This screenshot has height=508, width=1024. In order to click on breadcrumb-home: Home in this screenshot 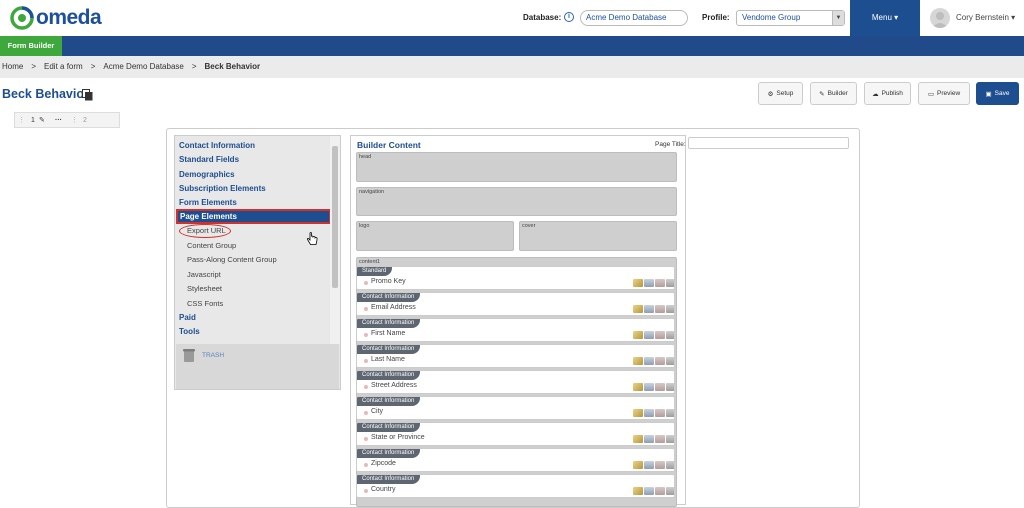, I will do `click(12, 66)`.